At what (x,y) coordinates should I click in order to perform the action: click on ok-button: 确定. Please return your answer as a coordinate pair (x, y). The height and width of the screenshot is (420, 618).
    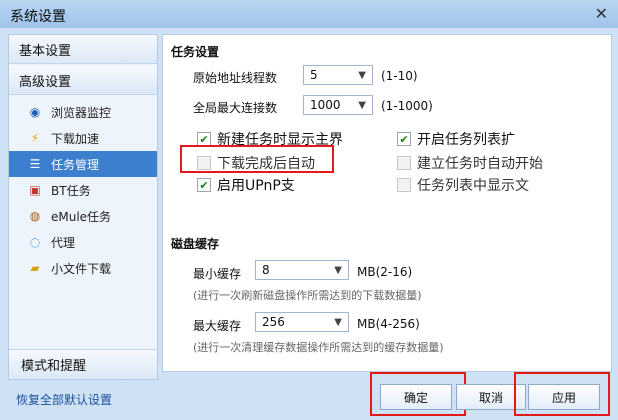
    Looking at the image, I should click on (416, 397).